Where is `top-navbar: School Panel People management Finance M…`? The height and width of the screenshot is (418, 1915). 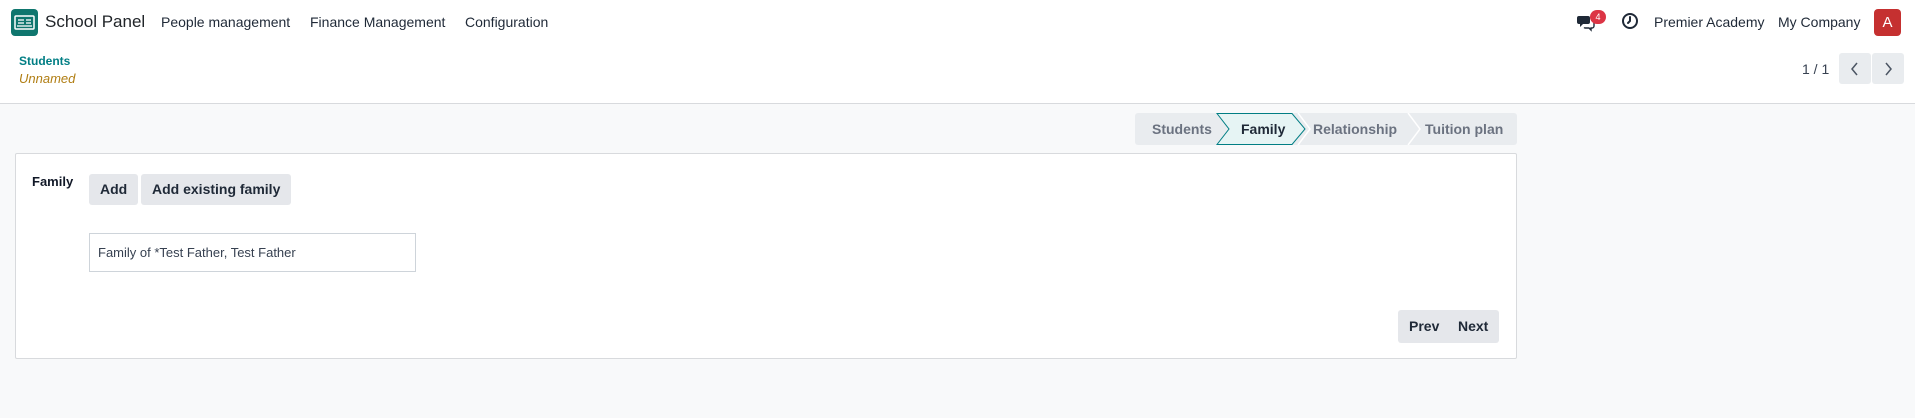
top-navbar: School Panel People management Finance M… is located at coordinates (957, 22).